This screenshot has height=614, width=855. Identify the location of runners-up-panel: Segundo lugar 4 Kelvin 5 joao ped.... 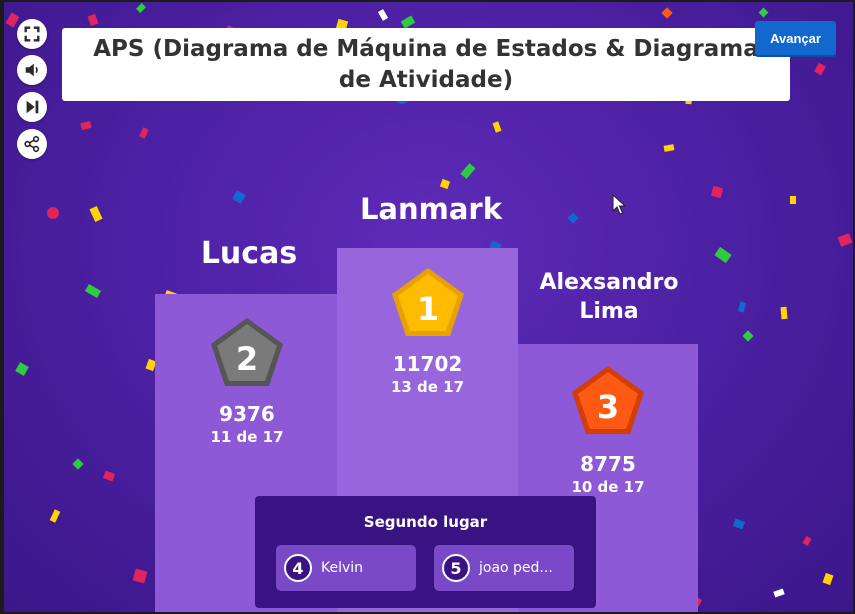
(425, 552).